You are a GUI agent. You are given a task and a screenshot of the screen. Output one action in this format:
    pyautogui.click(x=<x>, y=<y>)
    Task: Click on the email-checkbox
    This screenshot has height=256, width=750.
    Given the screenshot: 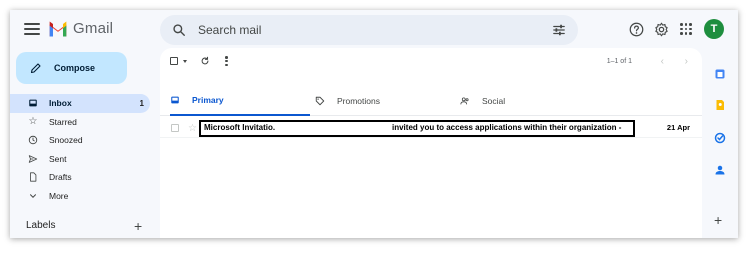 What is the action you would take?
    pyautogui.click(x=175, y=128)
    